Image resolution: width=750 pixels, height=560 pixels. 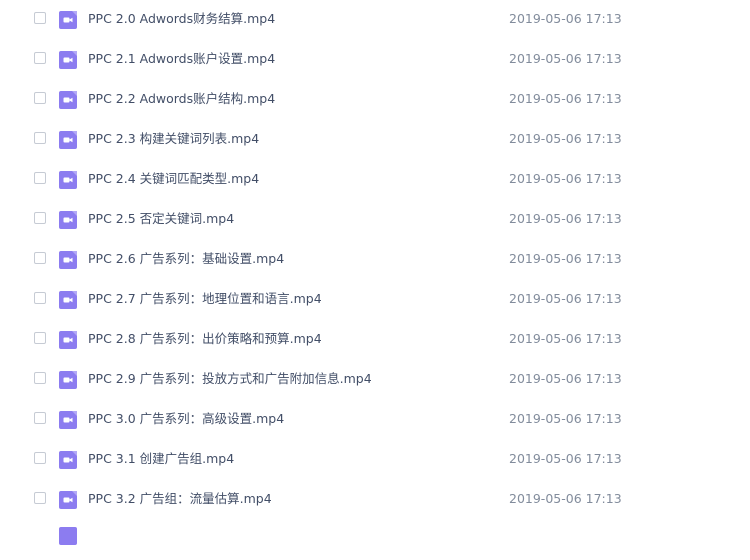 What do you see at coordinates (181, 99) in the screenshot?
I see `file-name: PPC 2.2 Adwords账户结构.mp4` at bounding box center [181, 99].